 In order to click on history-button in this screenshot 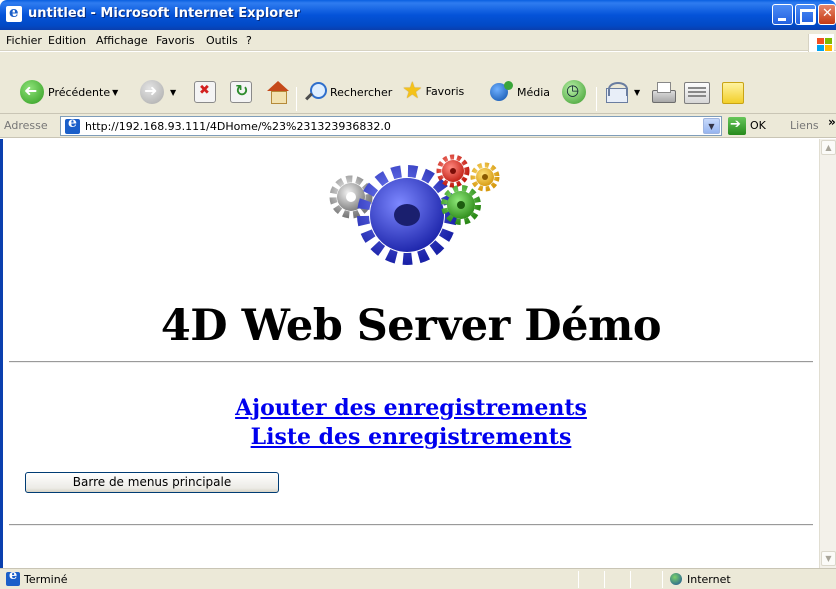, I will do `click(574, 92)`.